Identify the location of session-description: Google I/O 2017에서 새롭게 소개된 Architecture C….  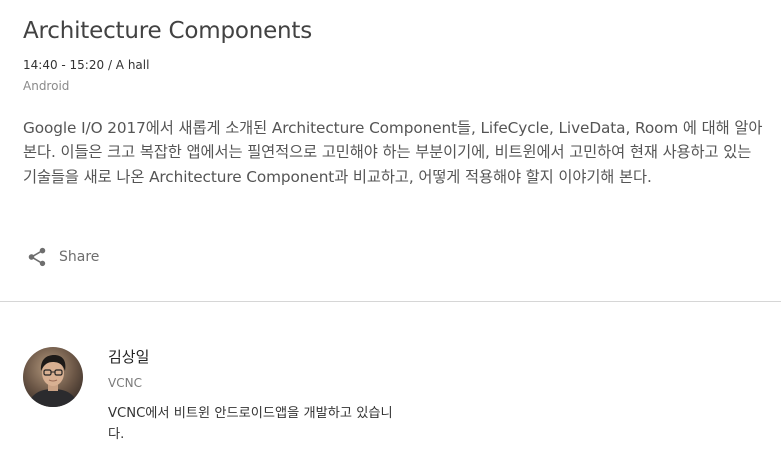
(393, 152).